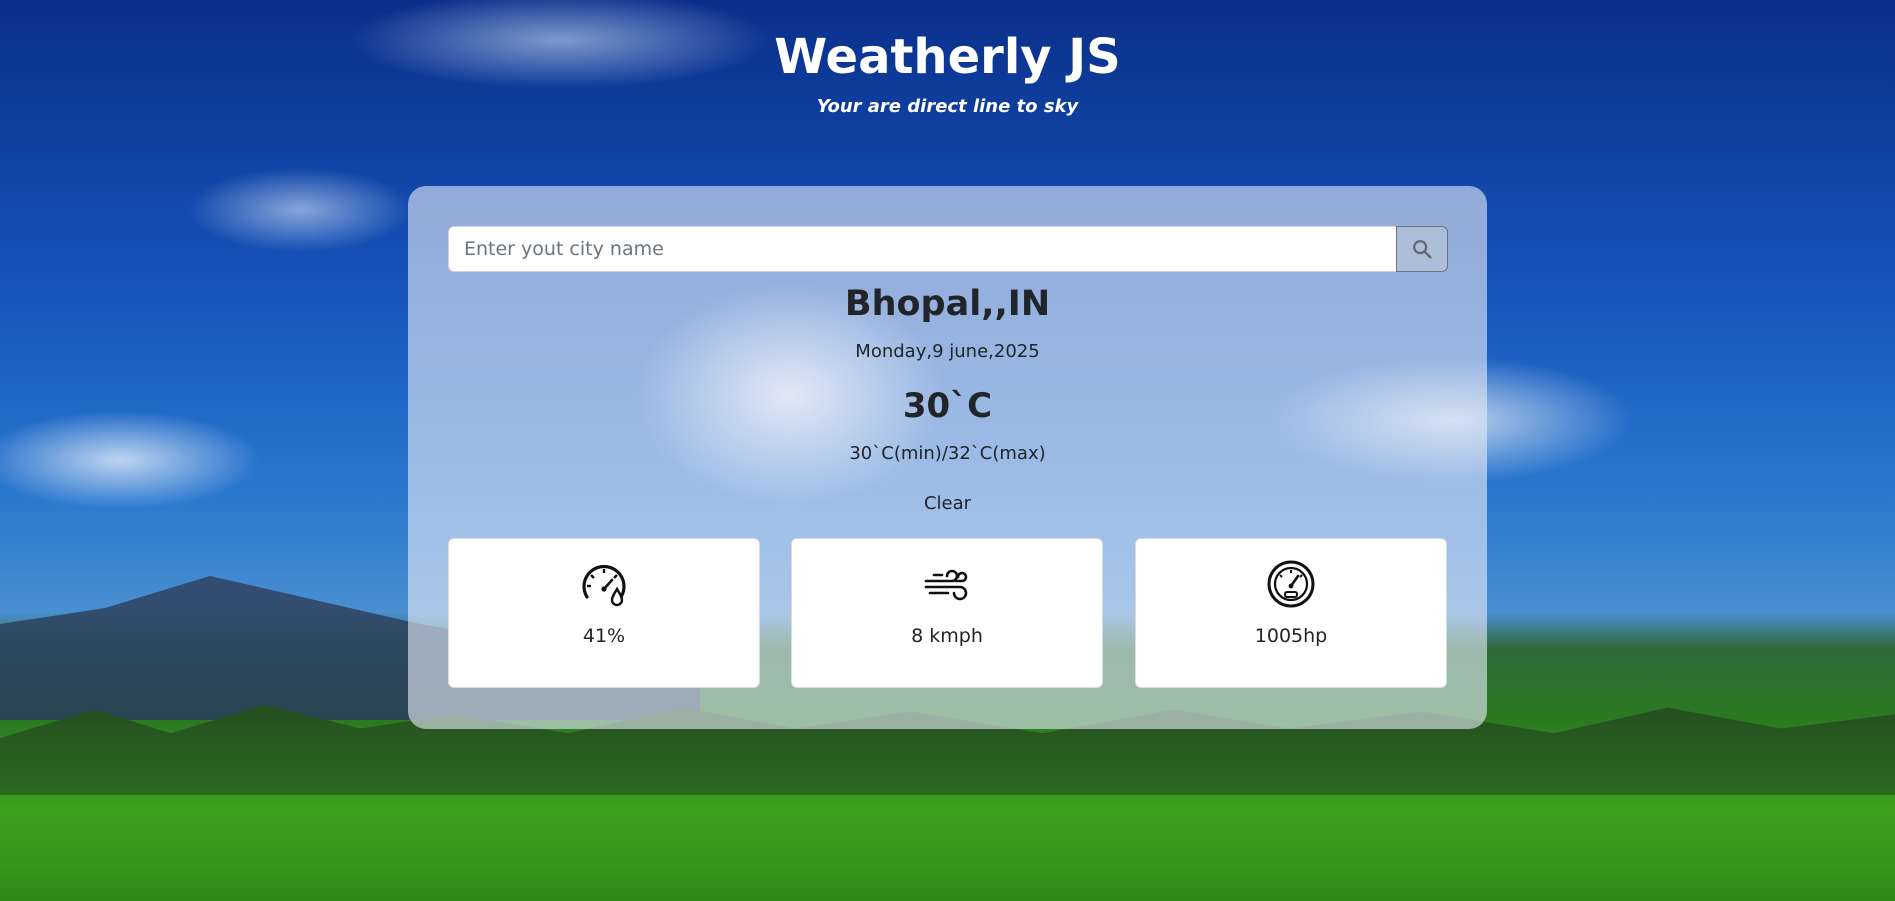 Image resolution: width=1895 pixels, height=901 pixels. I want to click on min-max-temperature: 30`C(min)/32`C(max), so click(947, 453).